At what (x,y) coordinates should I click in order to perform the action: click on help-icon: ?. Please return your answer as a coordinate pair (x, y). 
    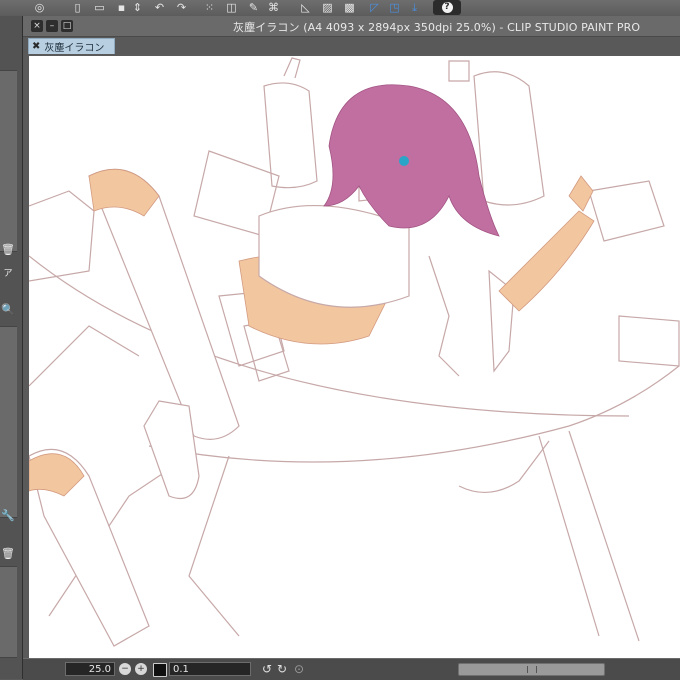
    Looking at the image, I should click on (447, 7).